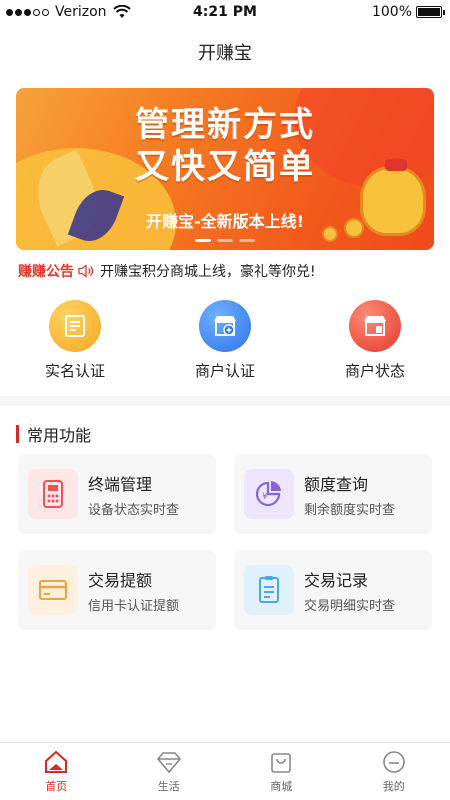 This screenshot has width=450, height=800. I want to click on home-icon, so click(56, 761).